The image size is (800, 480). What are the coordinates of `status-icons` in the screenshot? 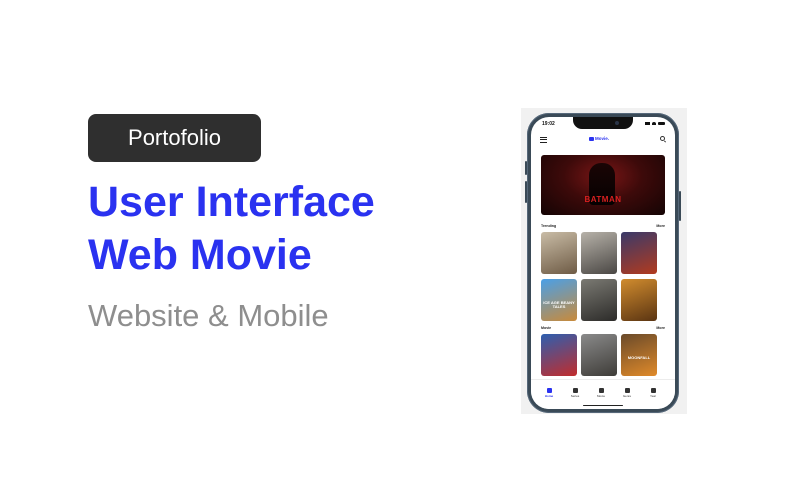 It's located at (655, 123).